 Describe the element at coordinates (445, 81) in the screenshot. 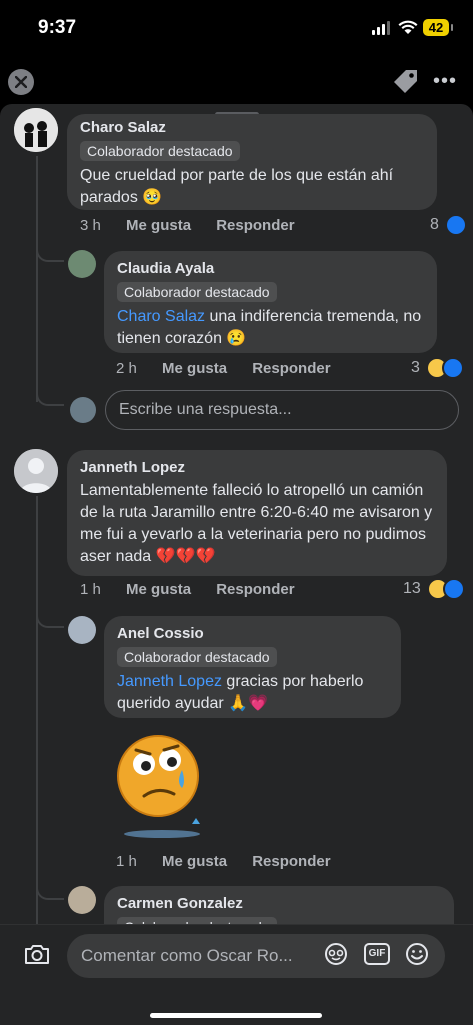

I see `more-options-button: •••` at that location.